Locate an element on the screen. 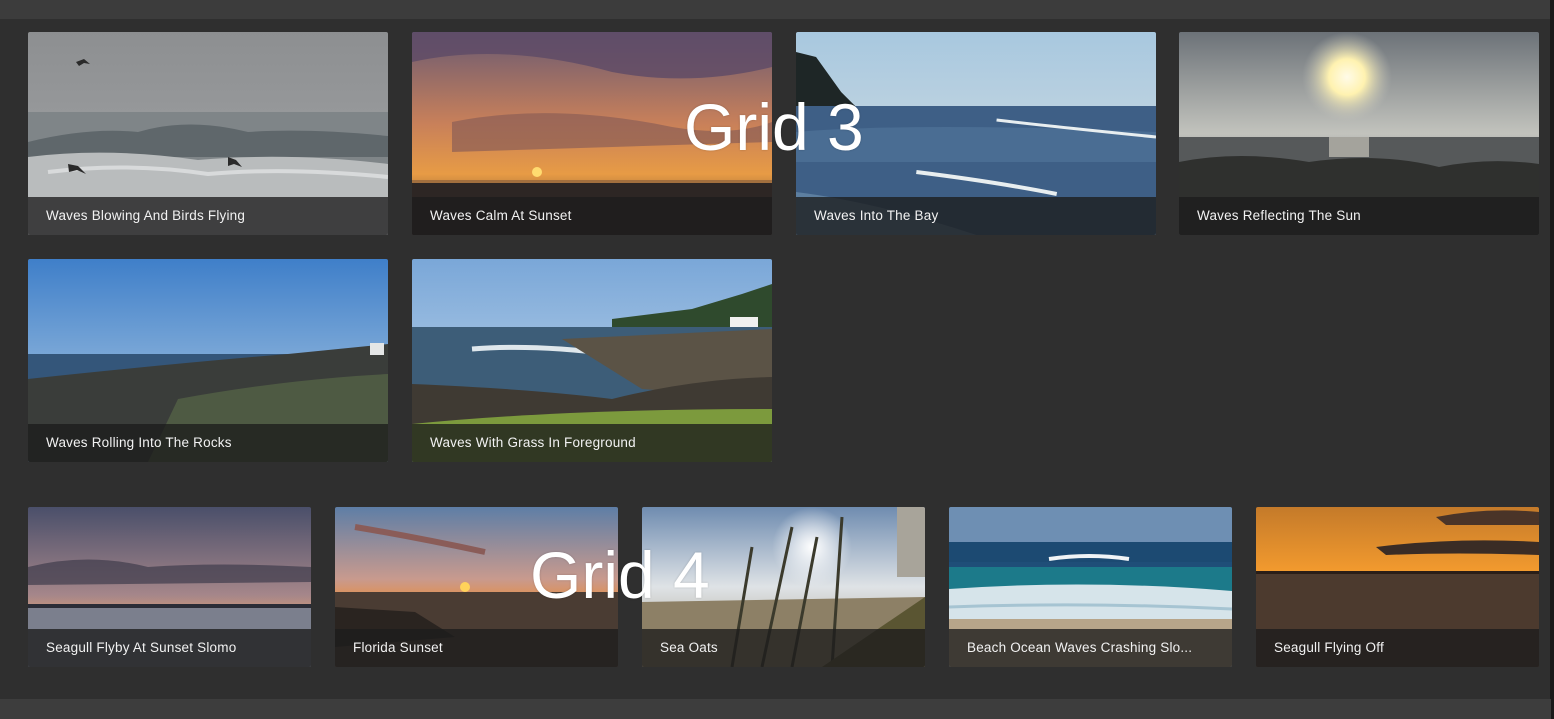 Image resolution: width=1554 pixels, height=719 pixels. video-caption: Seagull Flying Off is located at coordinates (1397, 648).